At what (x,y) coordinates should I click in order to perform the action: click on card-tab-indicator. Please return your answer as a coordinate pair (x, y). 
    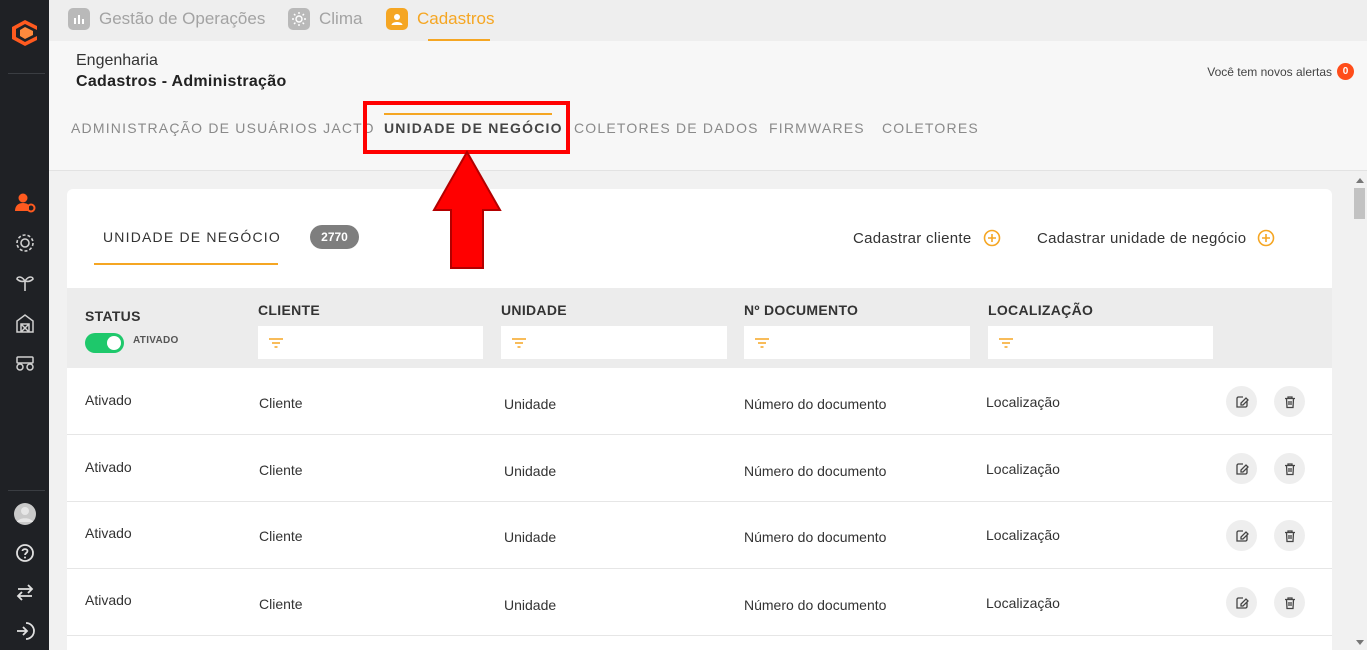
    Looking at the image, I should click on (186, 264).